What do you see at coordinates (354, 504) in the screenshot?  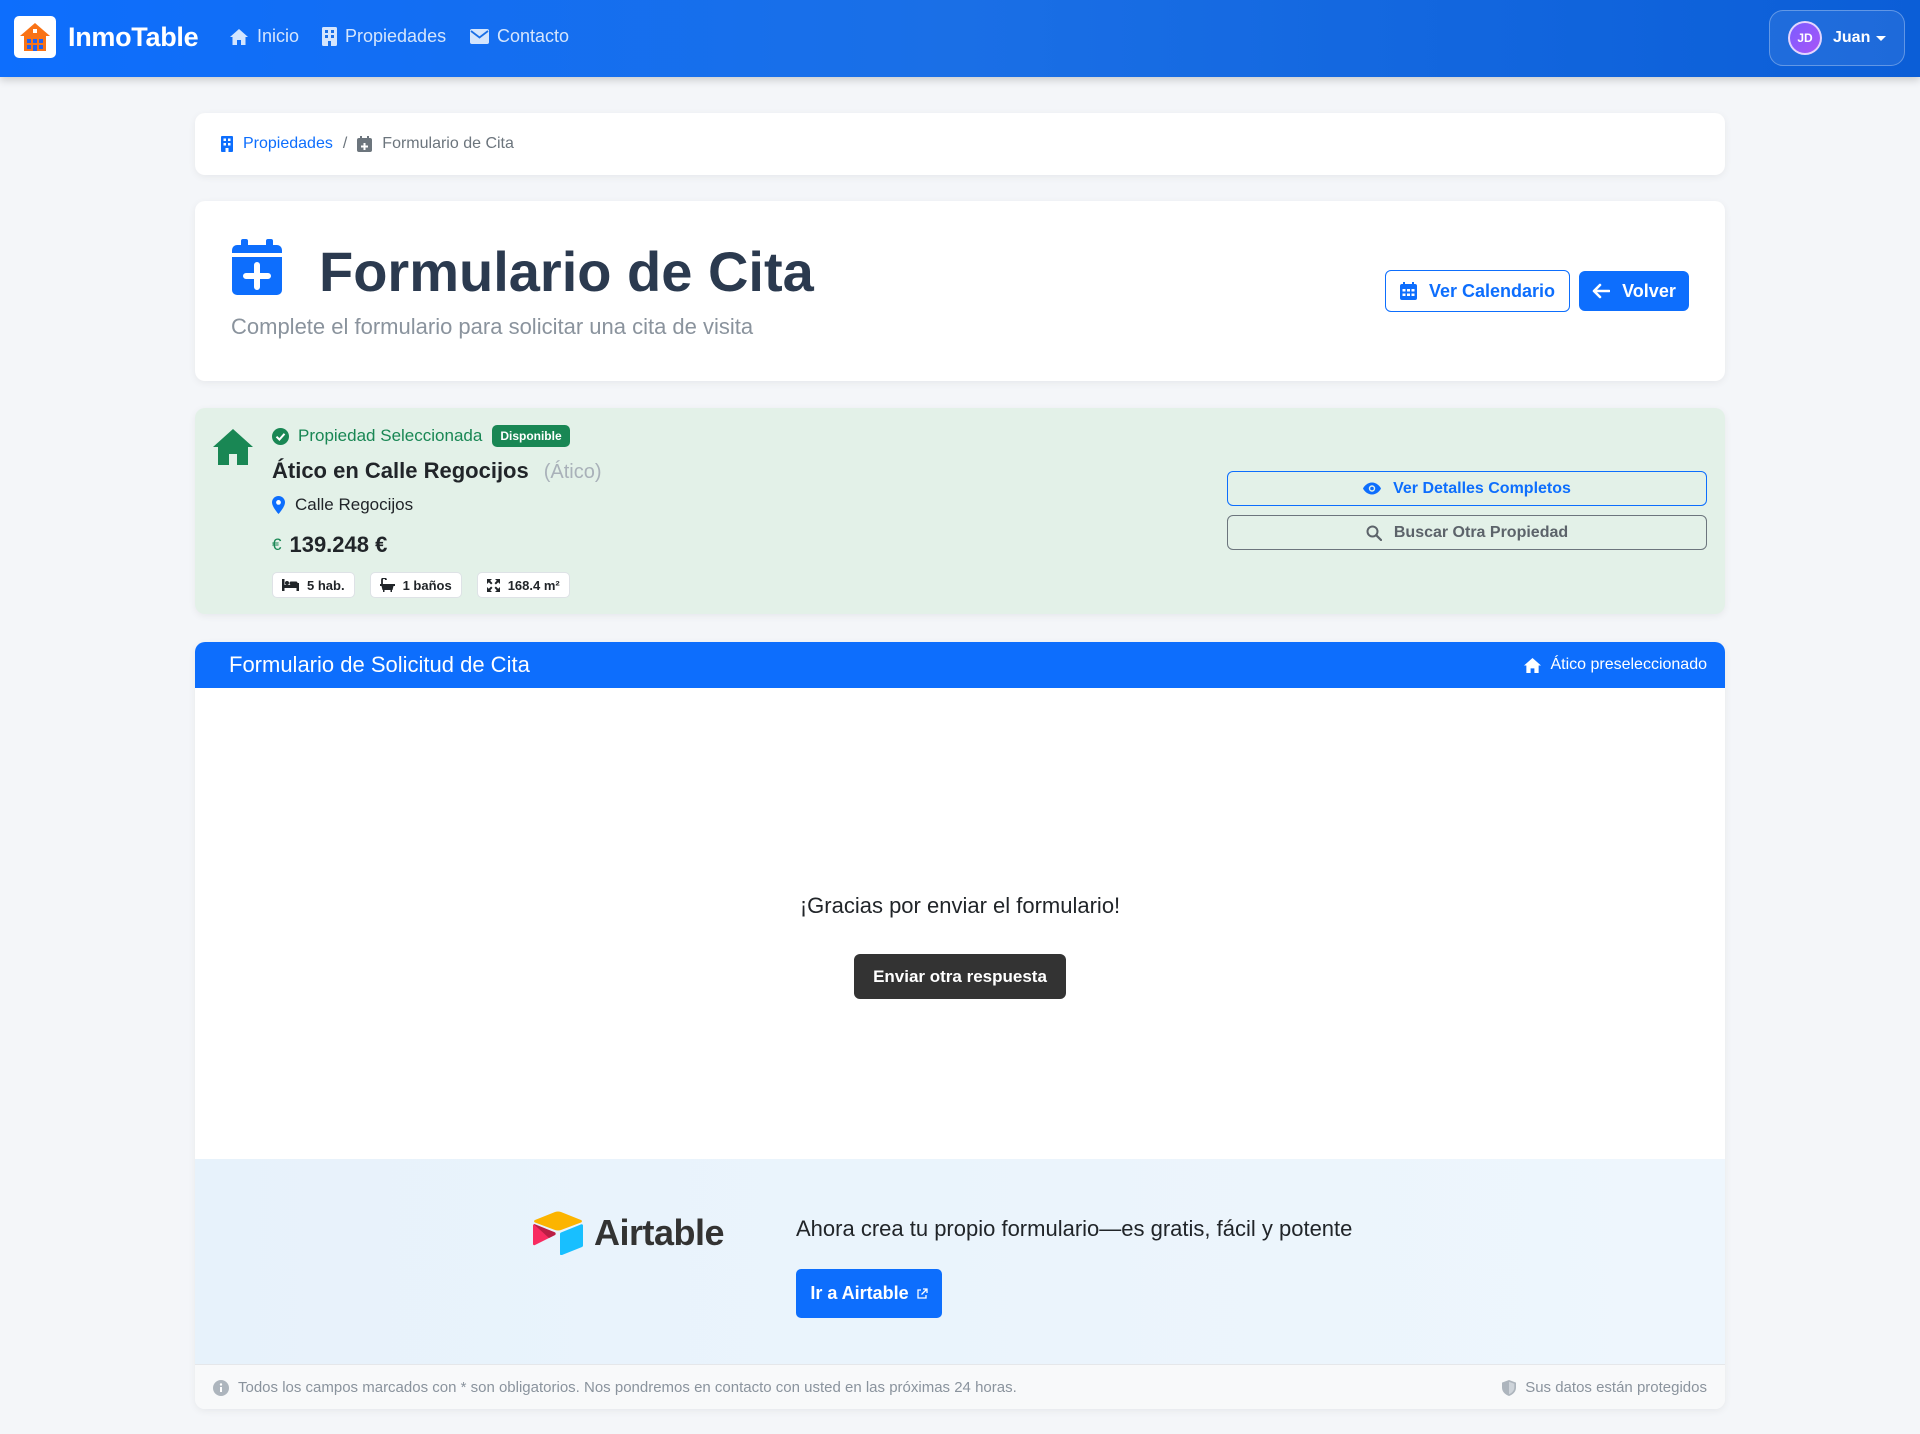 I see `property-address: Calle Regocijos` at bounding box center [354, 504].